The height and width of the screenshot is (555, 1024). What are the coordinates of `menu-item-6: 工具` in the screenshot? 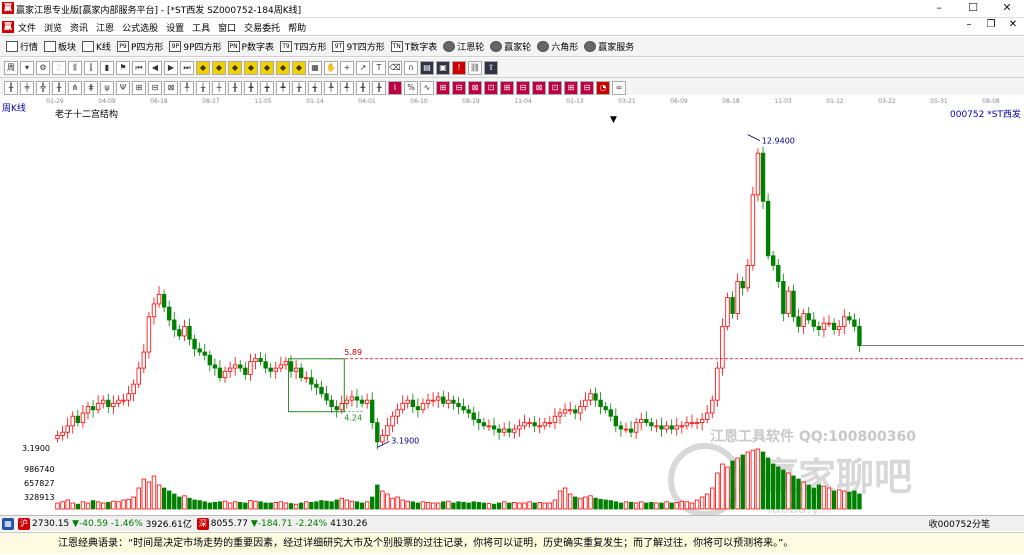 It's located at (201, 27).